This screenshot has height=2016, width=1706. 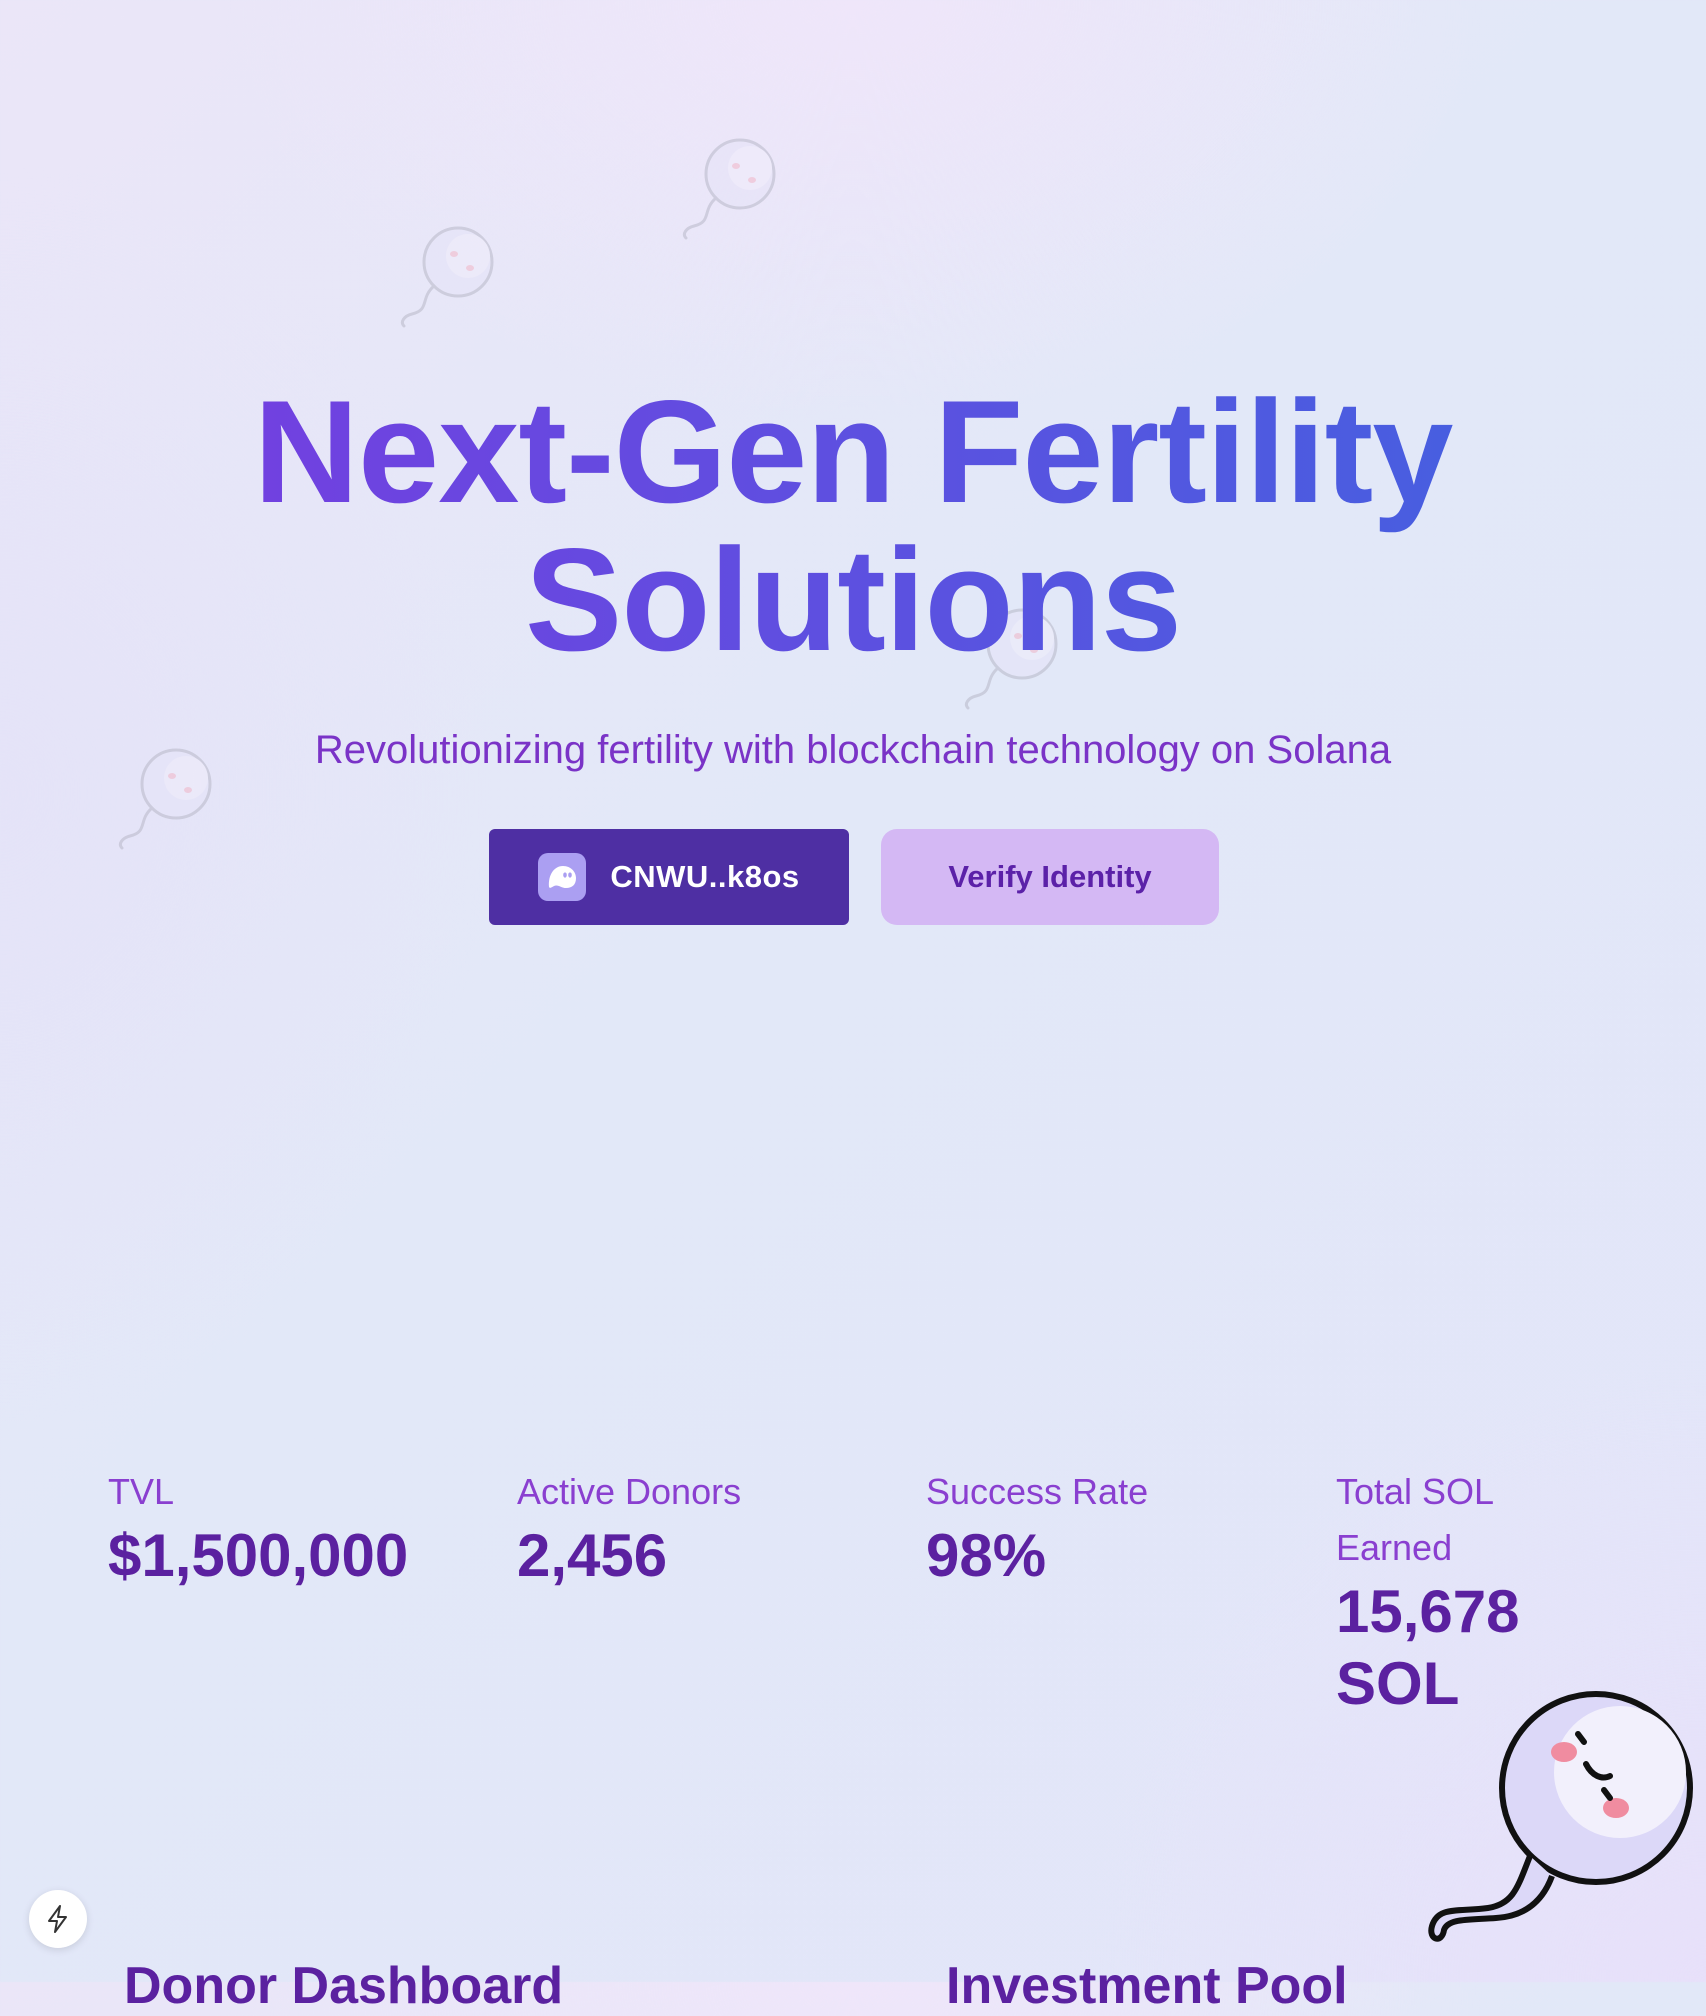 I want to click on hero-title-line-2: Solutions, so click(x=853, y=599).